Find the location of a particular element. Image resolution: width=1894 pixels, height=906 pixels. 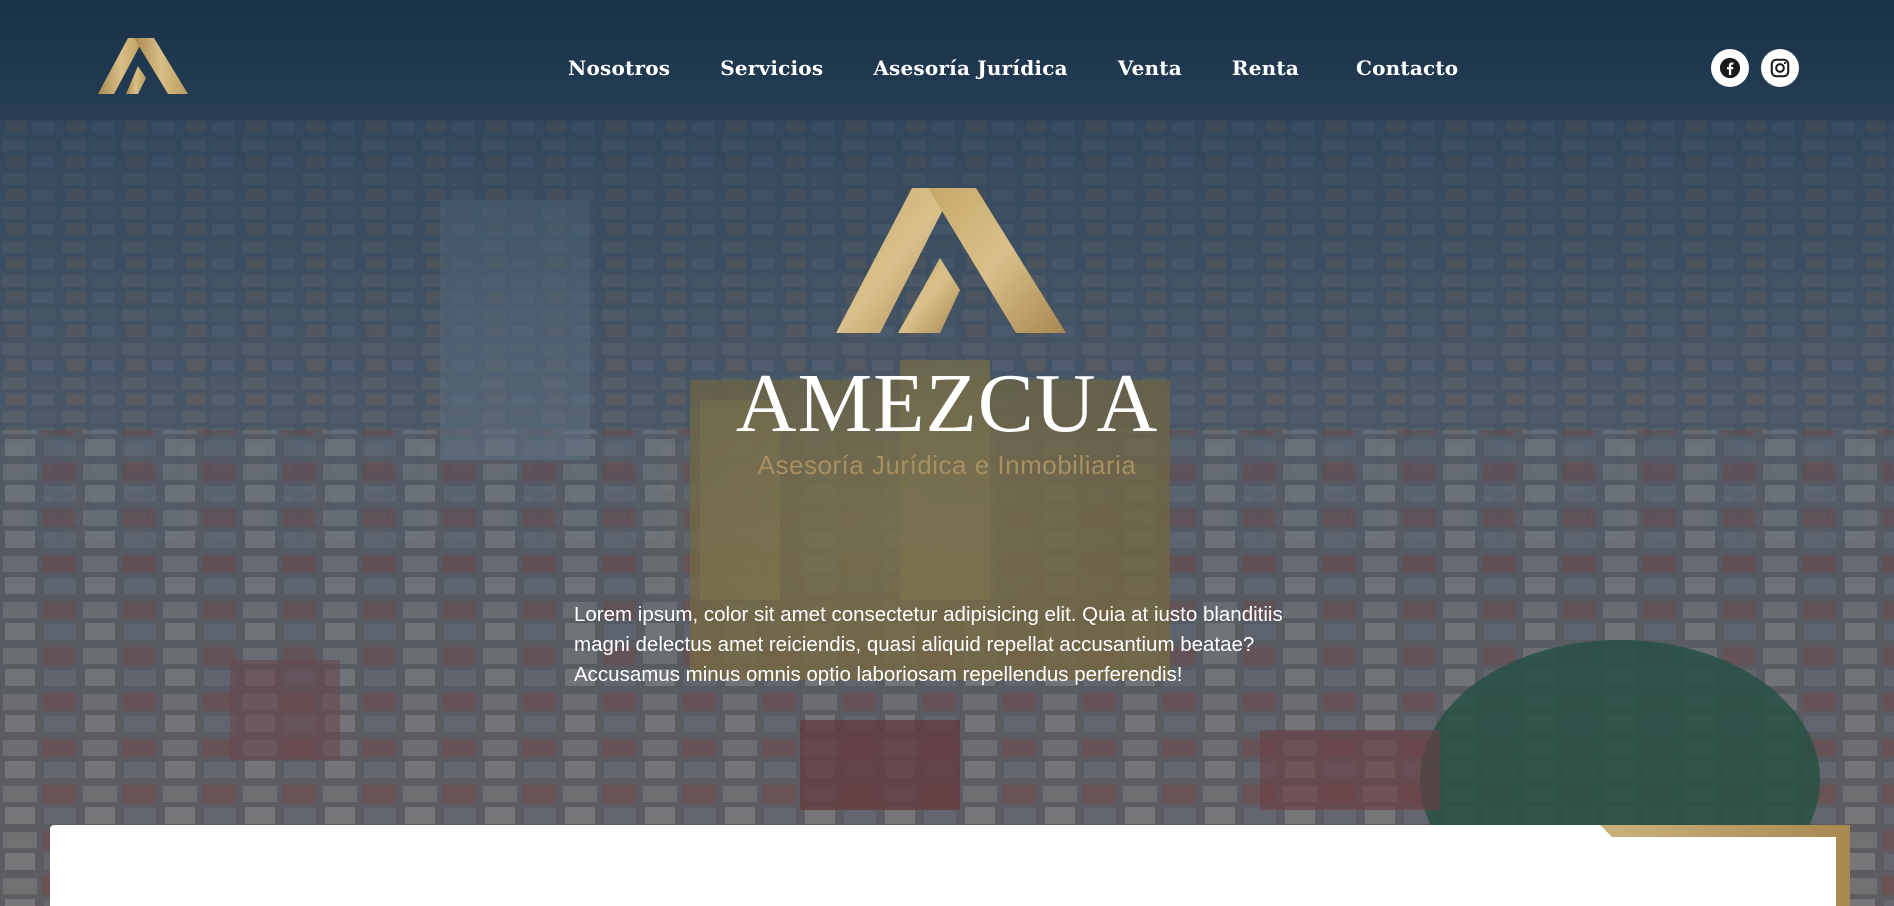

nav-item-asesoria-juridica: Asesoría Jurídica is located at coordinates (970, 68).